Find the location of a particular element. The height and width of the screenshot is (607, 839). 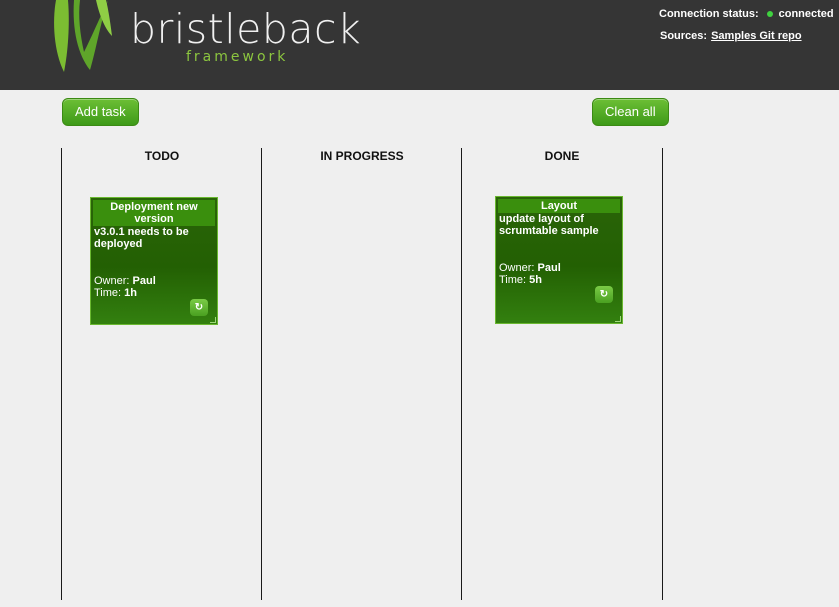

task-card-description: update layout of scrumtable sample is located at coordinates (549, 225).